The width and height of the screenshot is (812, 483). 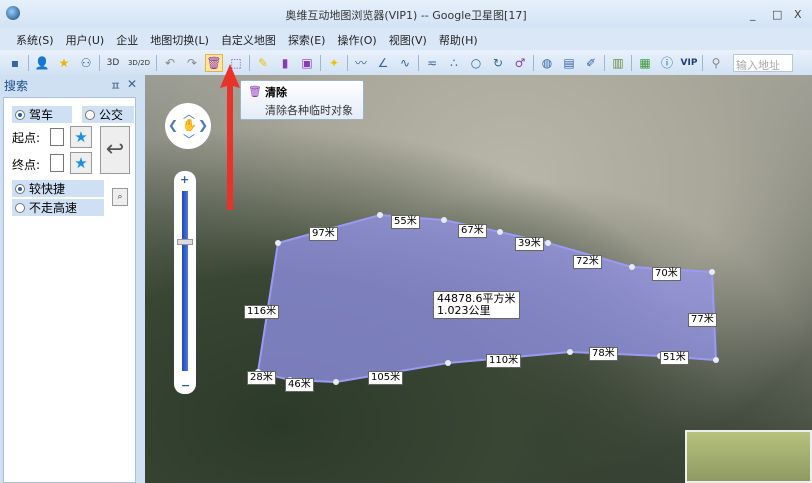 What do you see at coordinates (255, 91) in the screenshot?
I see `trash-icon: 🗑` at bounding box center [255, 91].